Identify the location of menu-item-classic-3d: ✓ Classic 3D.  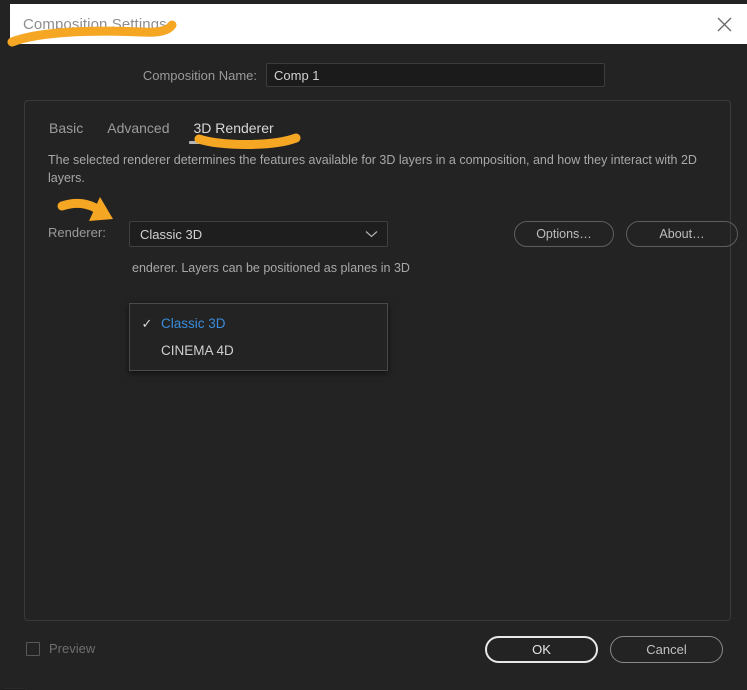
(258, 323).